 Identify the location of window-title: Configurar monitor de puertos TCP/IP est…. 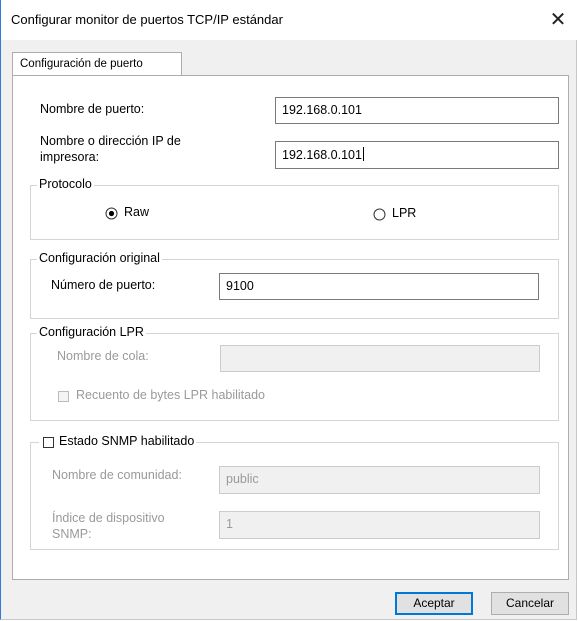
(147, 19).